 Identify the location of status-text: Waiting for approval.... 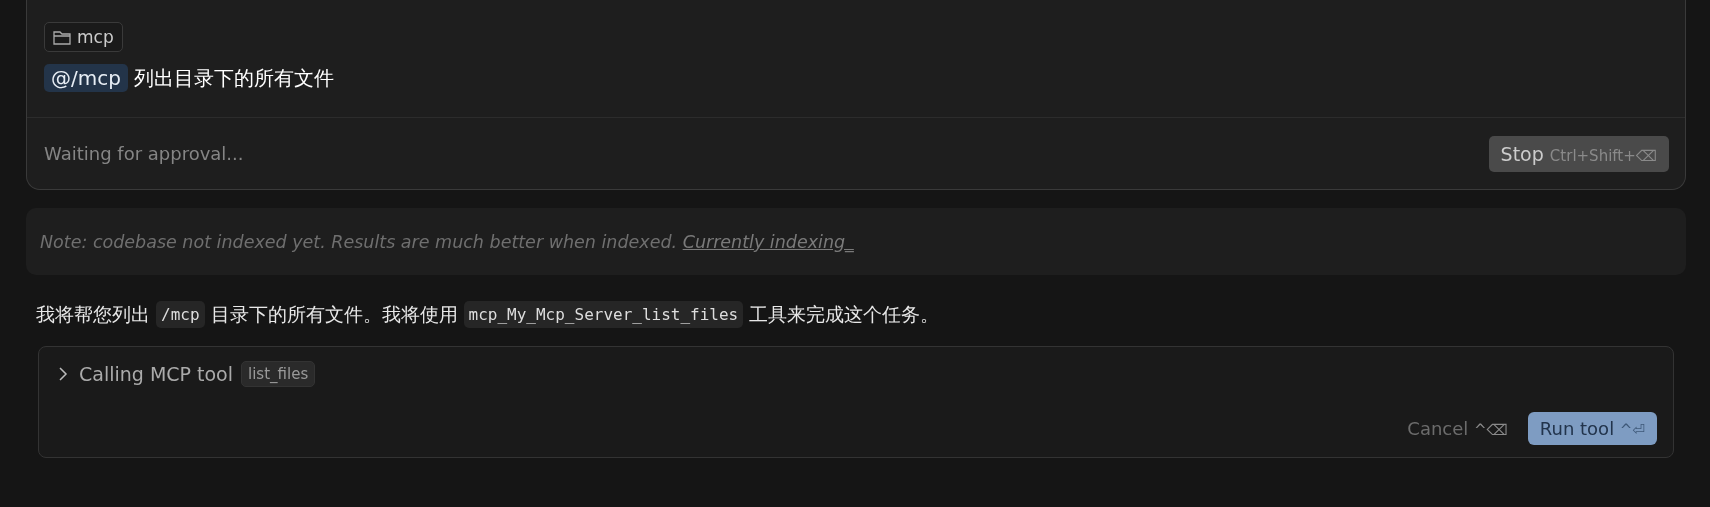
(144, 153).